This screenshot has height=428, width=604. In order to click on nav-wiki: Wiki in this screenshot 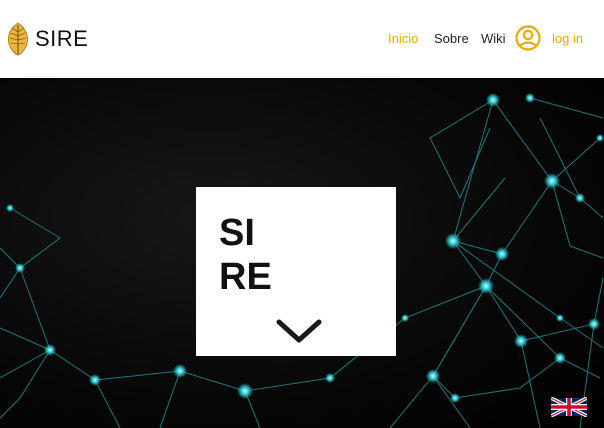, I will do `click(493, 39)`.